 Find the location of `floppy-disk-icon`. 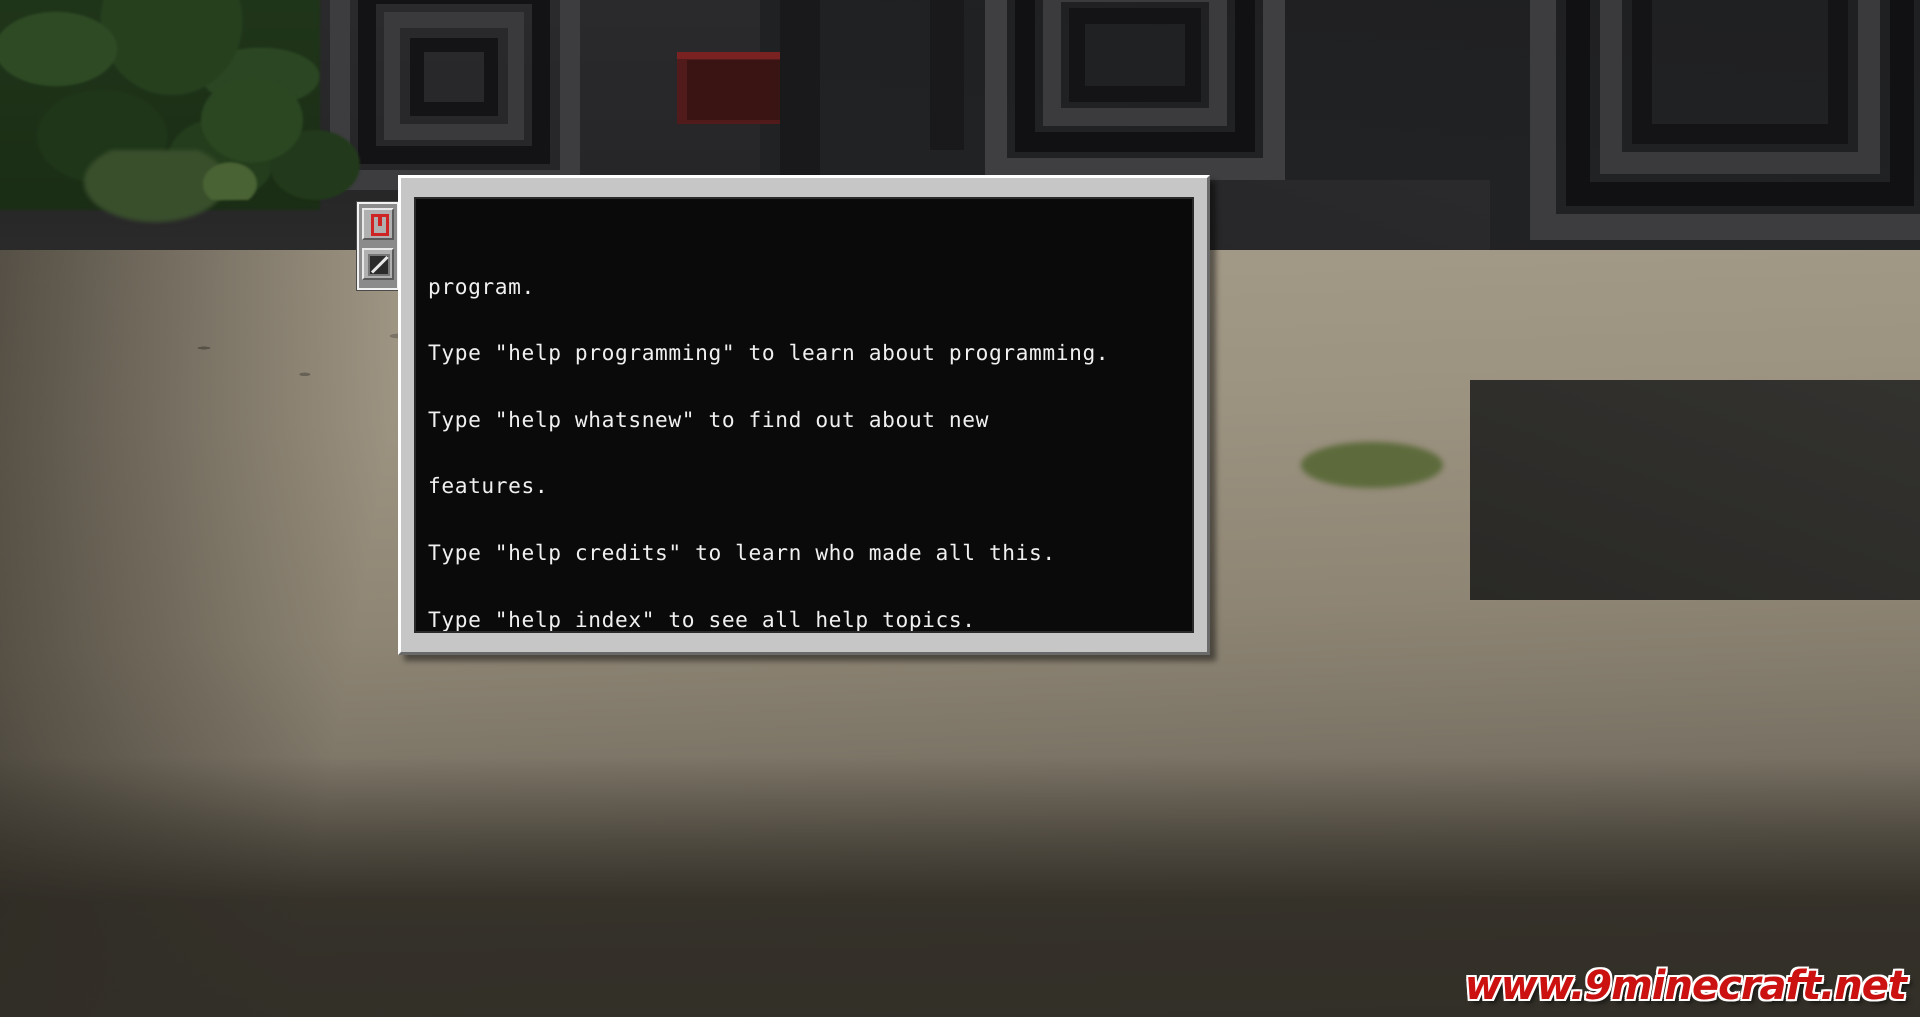

floppy-disk-icon is located at coordinates (379, 265).